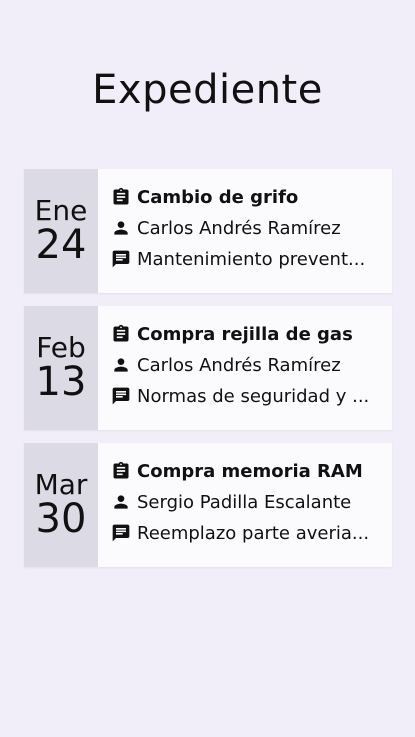 The width and height of the screenshot is (415, 737). I want to click on date-day: 13, so click(61, 382).